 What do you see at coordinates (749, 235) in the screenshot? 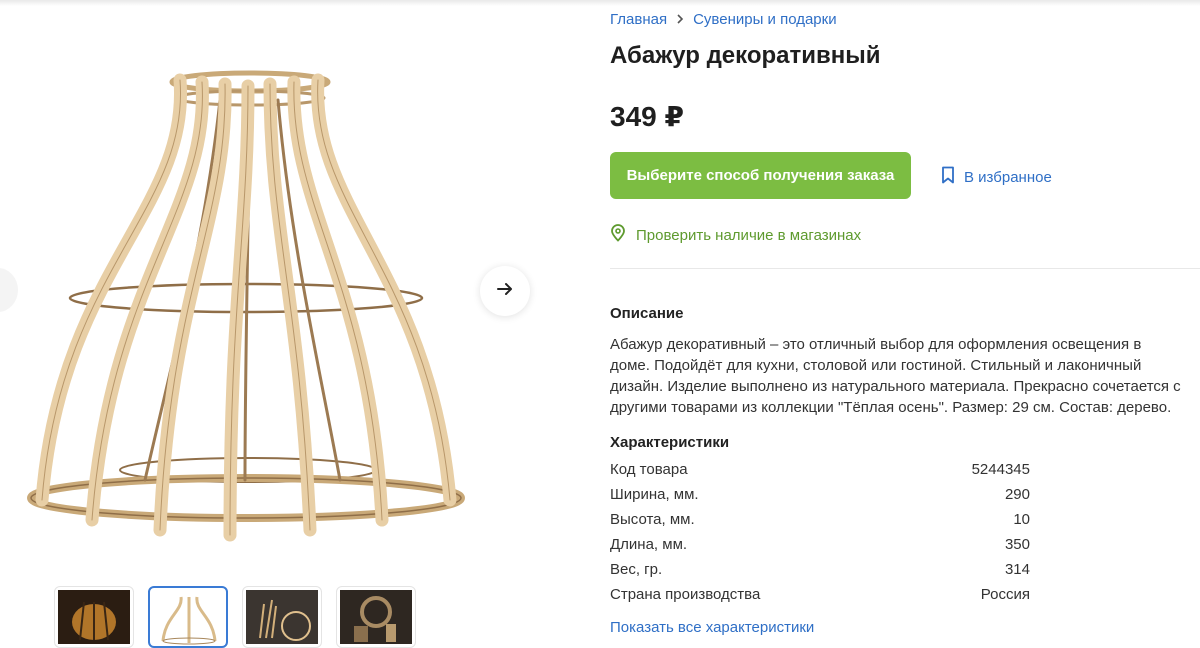
I see `check-stock-label: Проверить наличие в магазинах` at bounding box center [749, 235].